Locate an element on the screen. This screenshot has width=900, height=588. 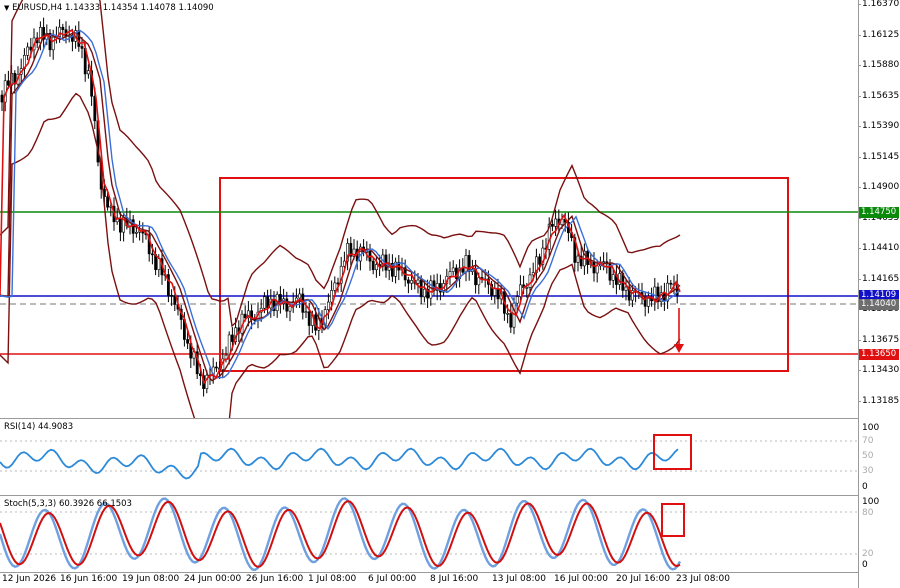
price-label: 1.15880 is located at coordinates (881, 65).